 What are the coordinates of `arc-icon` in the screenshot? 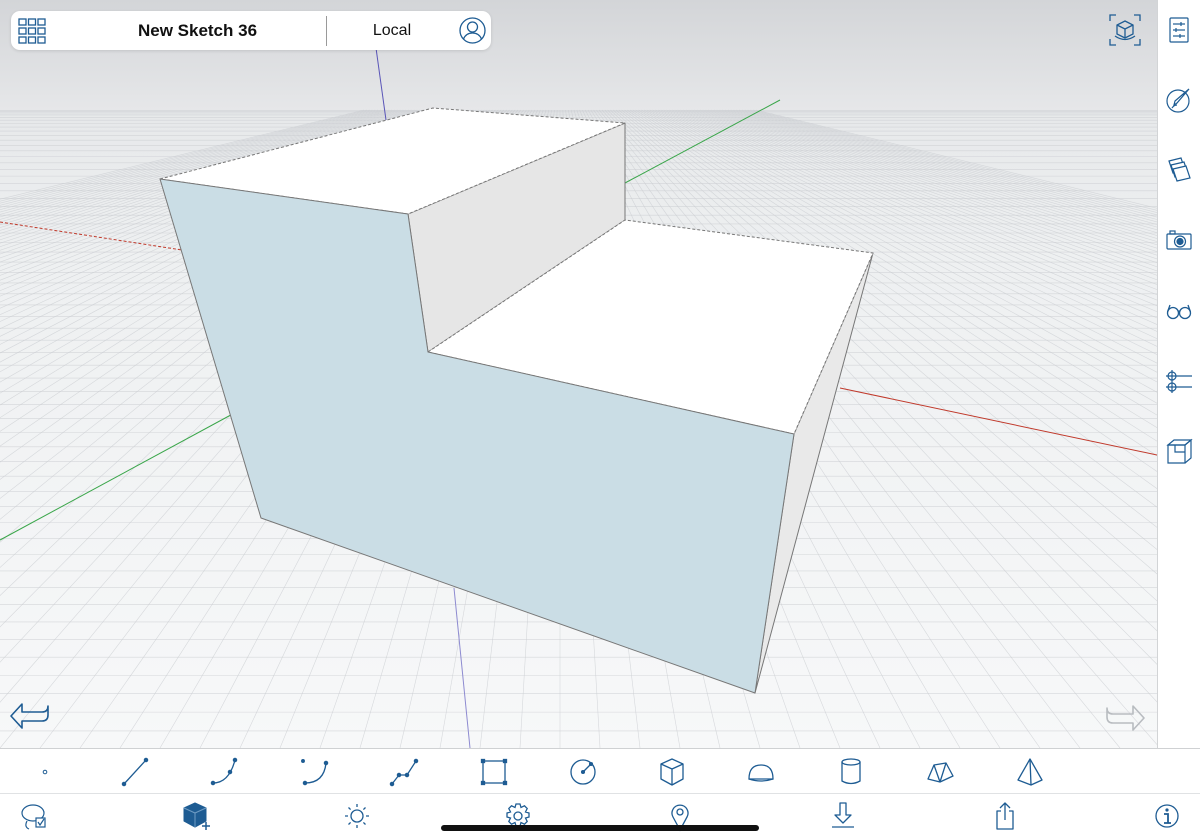 It's located at (224, 771).